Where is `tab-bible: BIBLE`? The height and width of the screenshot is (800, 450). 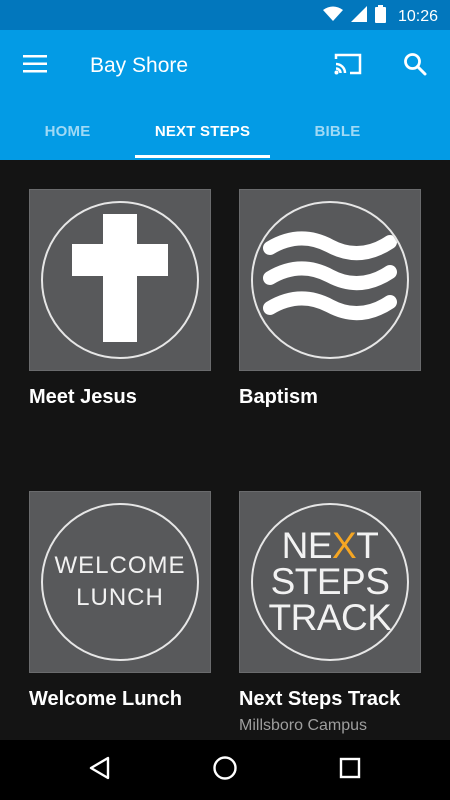
tab-bible: BIBLE is located at coordinates (337, 131).